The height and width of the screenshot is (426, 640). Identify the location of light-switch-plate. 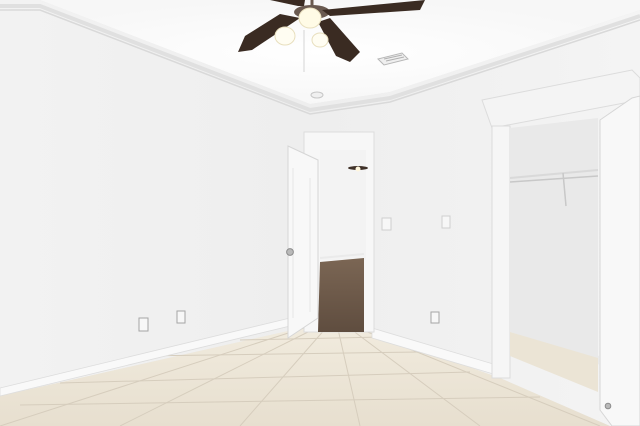
(386, 224).